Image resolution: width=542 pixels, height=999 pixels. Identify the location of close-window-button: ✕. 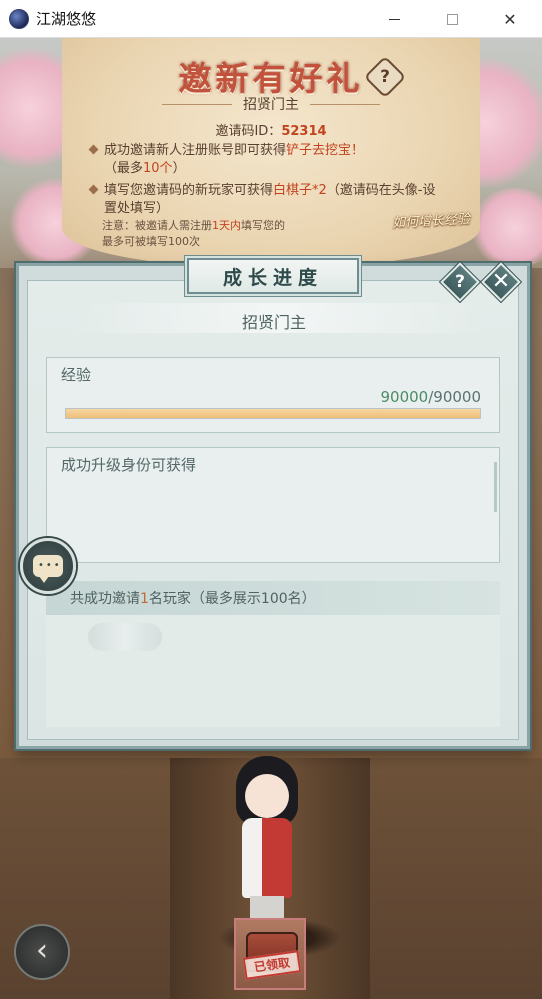
(510, 19).